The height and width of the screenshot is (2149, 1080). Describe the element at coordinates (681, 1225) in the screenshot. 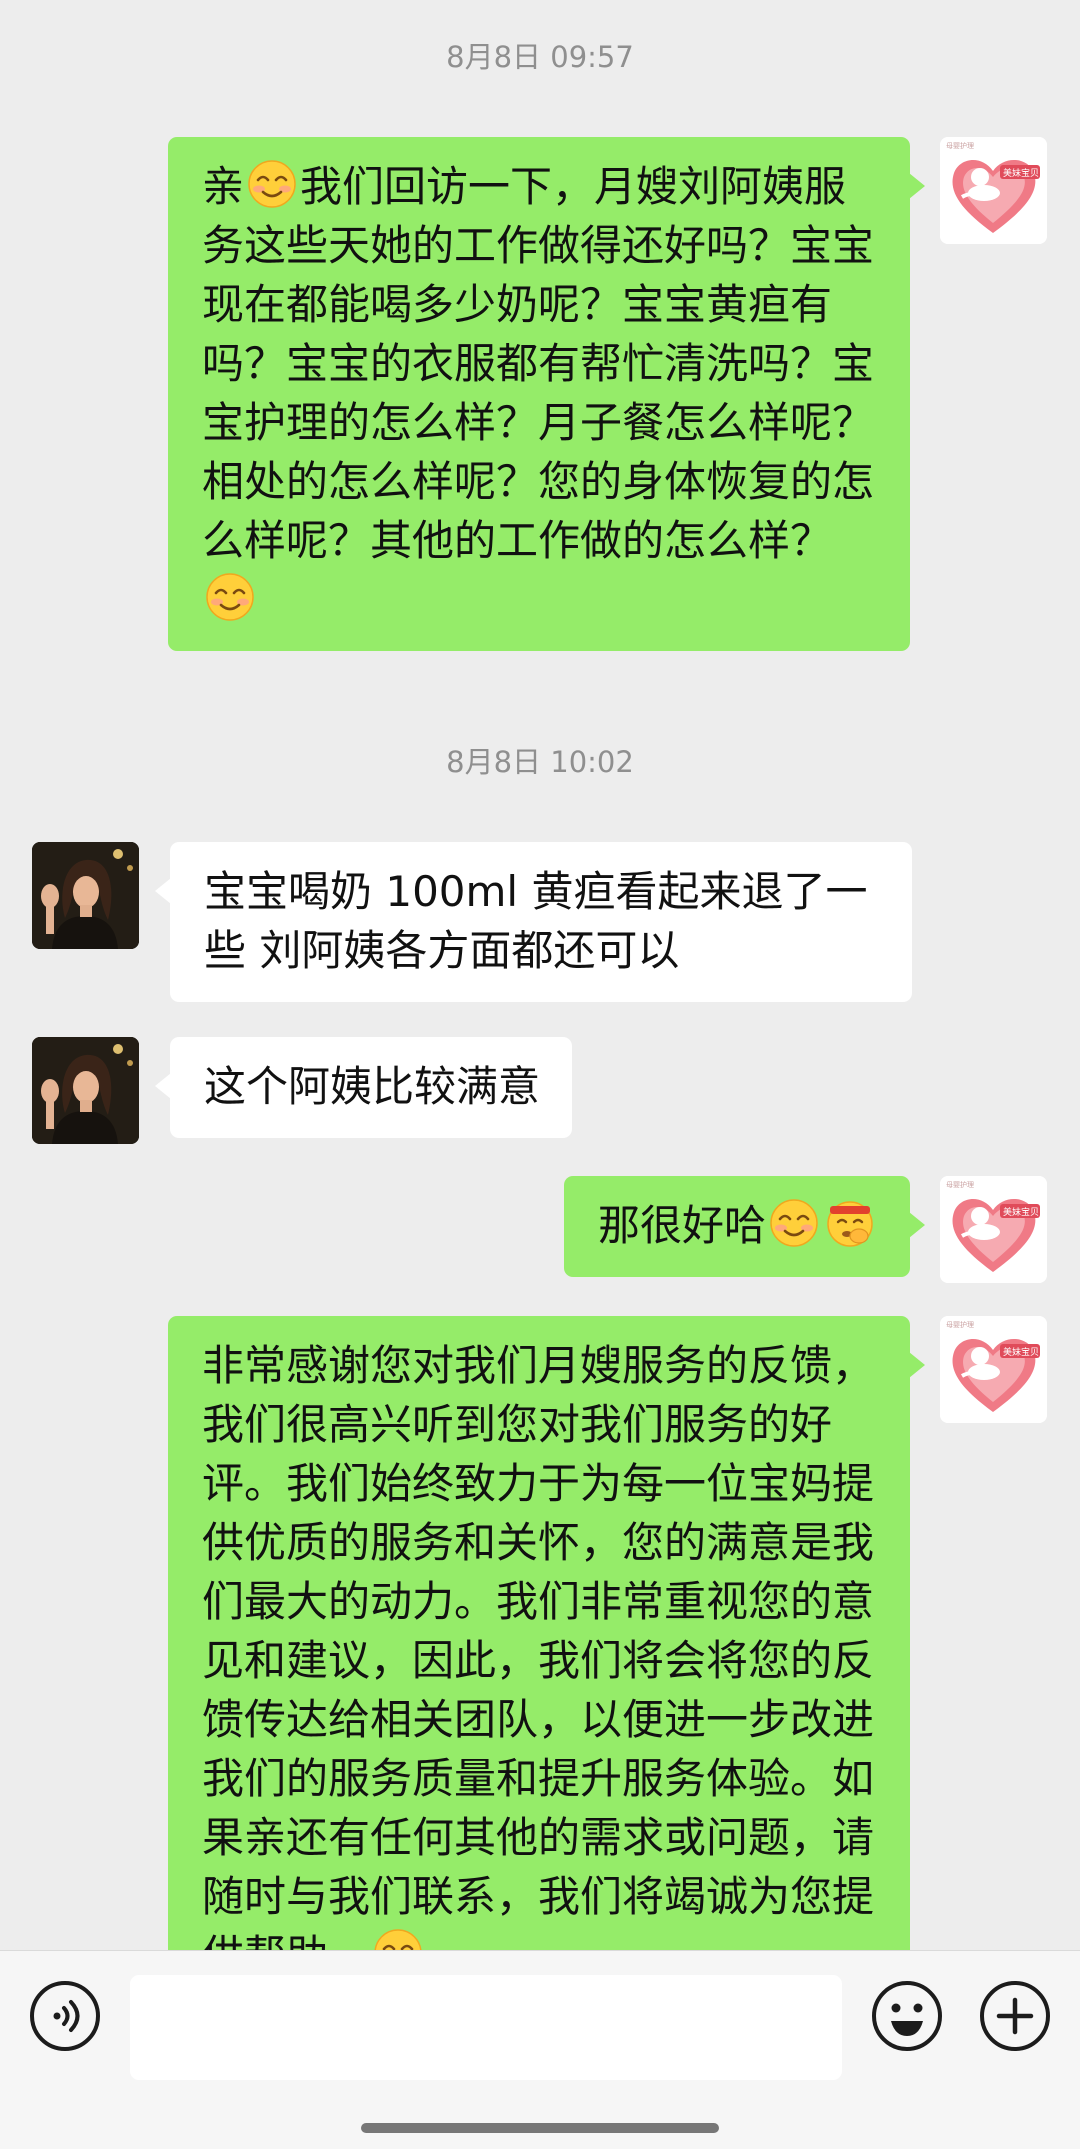

I see `message-text: 那很好哈` at that location.